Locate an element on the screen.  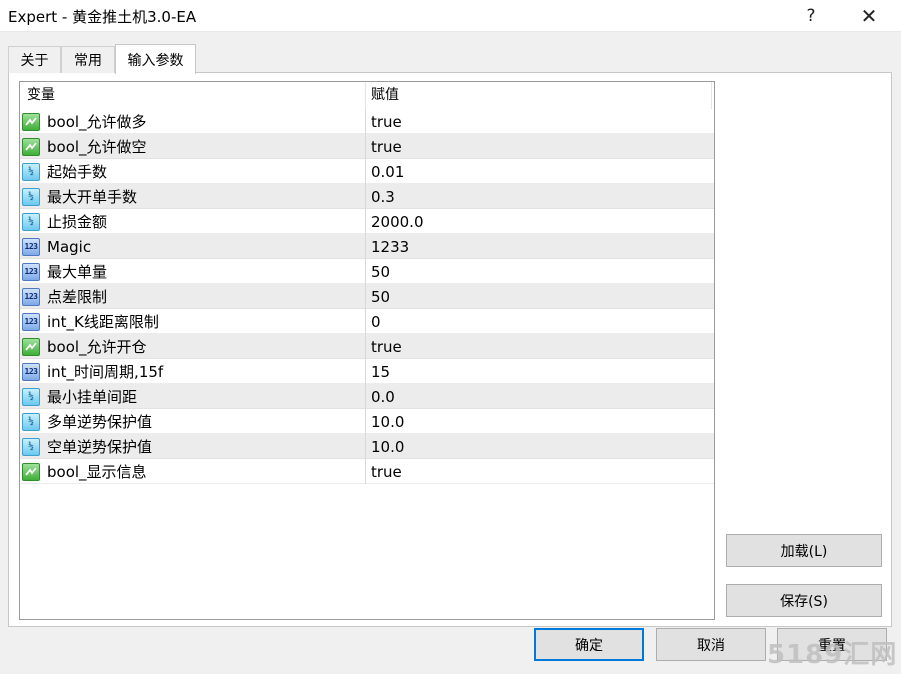
cancel-button: 取消 is located at coordinates (711, 644).